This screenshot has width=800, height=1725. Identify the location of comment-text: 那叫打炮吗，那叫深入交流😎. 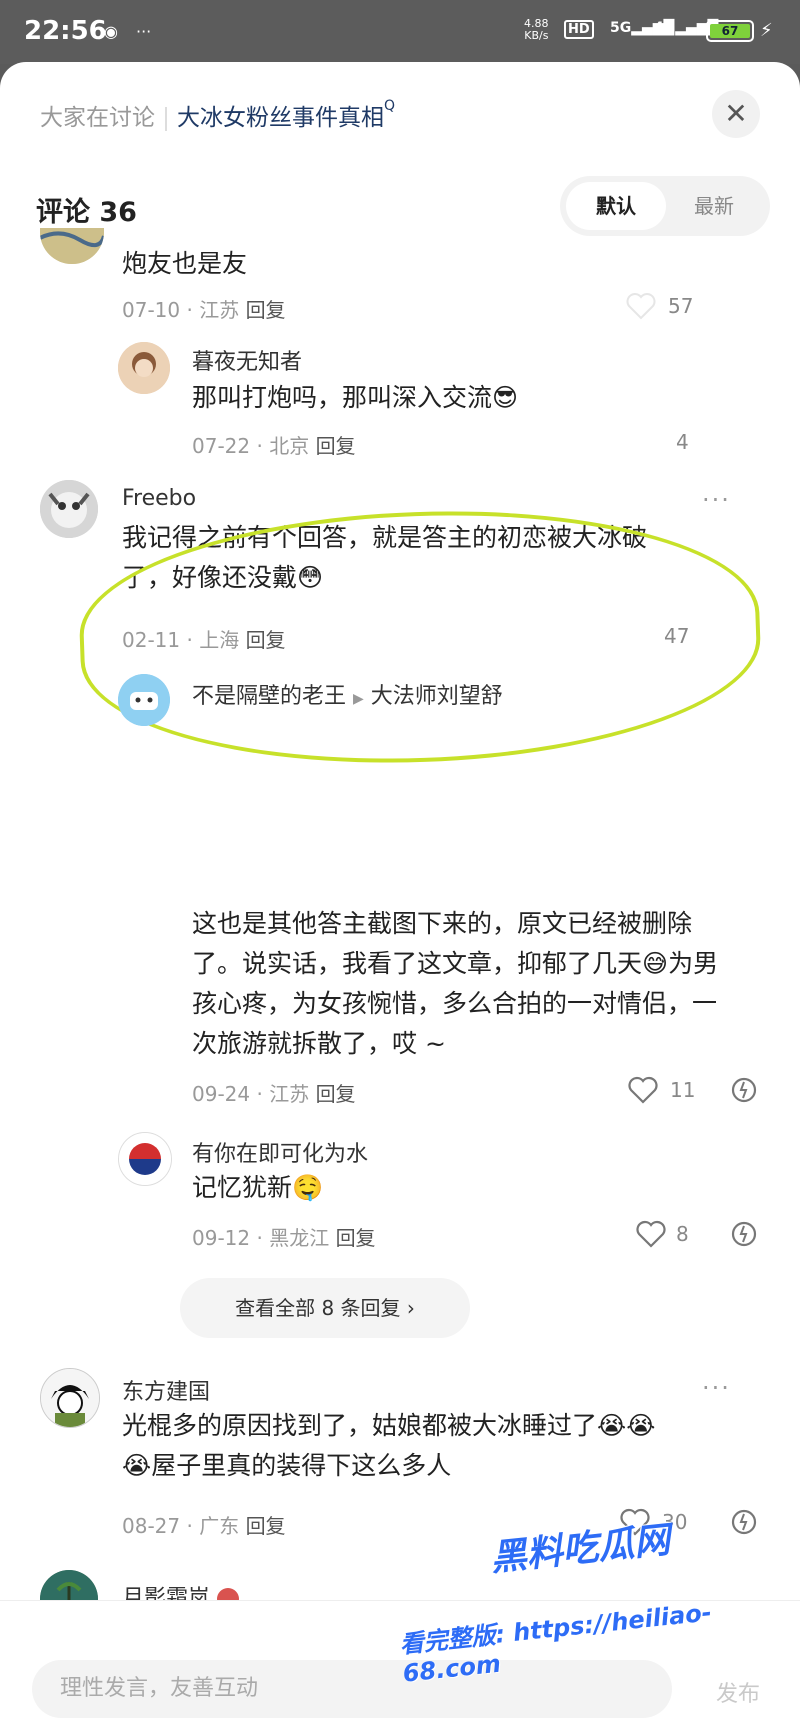
(355, 397).